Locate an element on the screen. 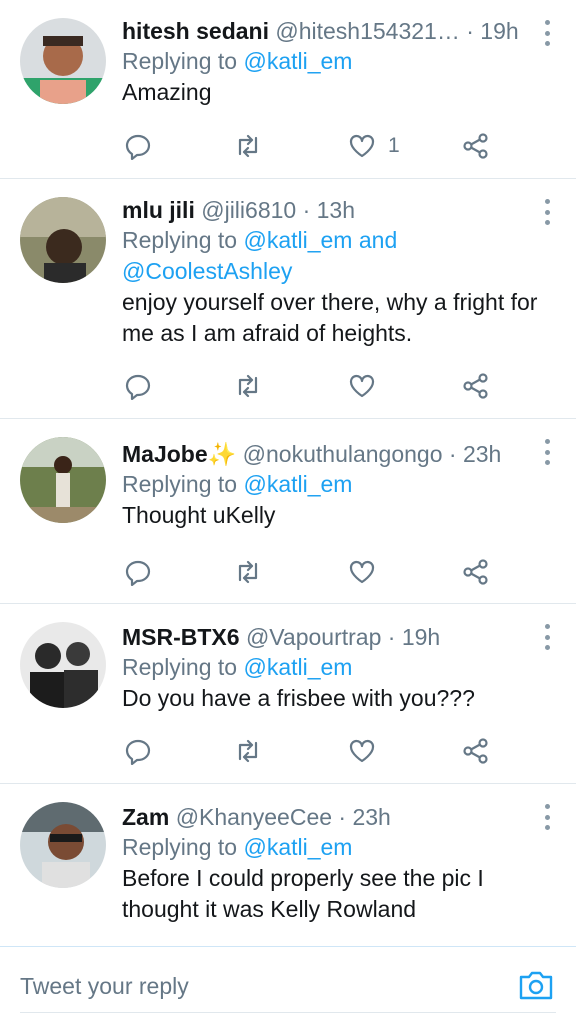  divider is located at coordinates (288, 1012).